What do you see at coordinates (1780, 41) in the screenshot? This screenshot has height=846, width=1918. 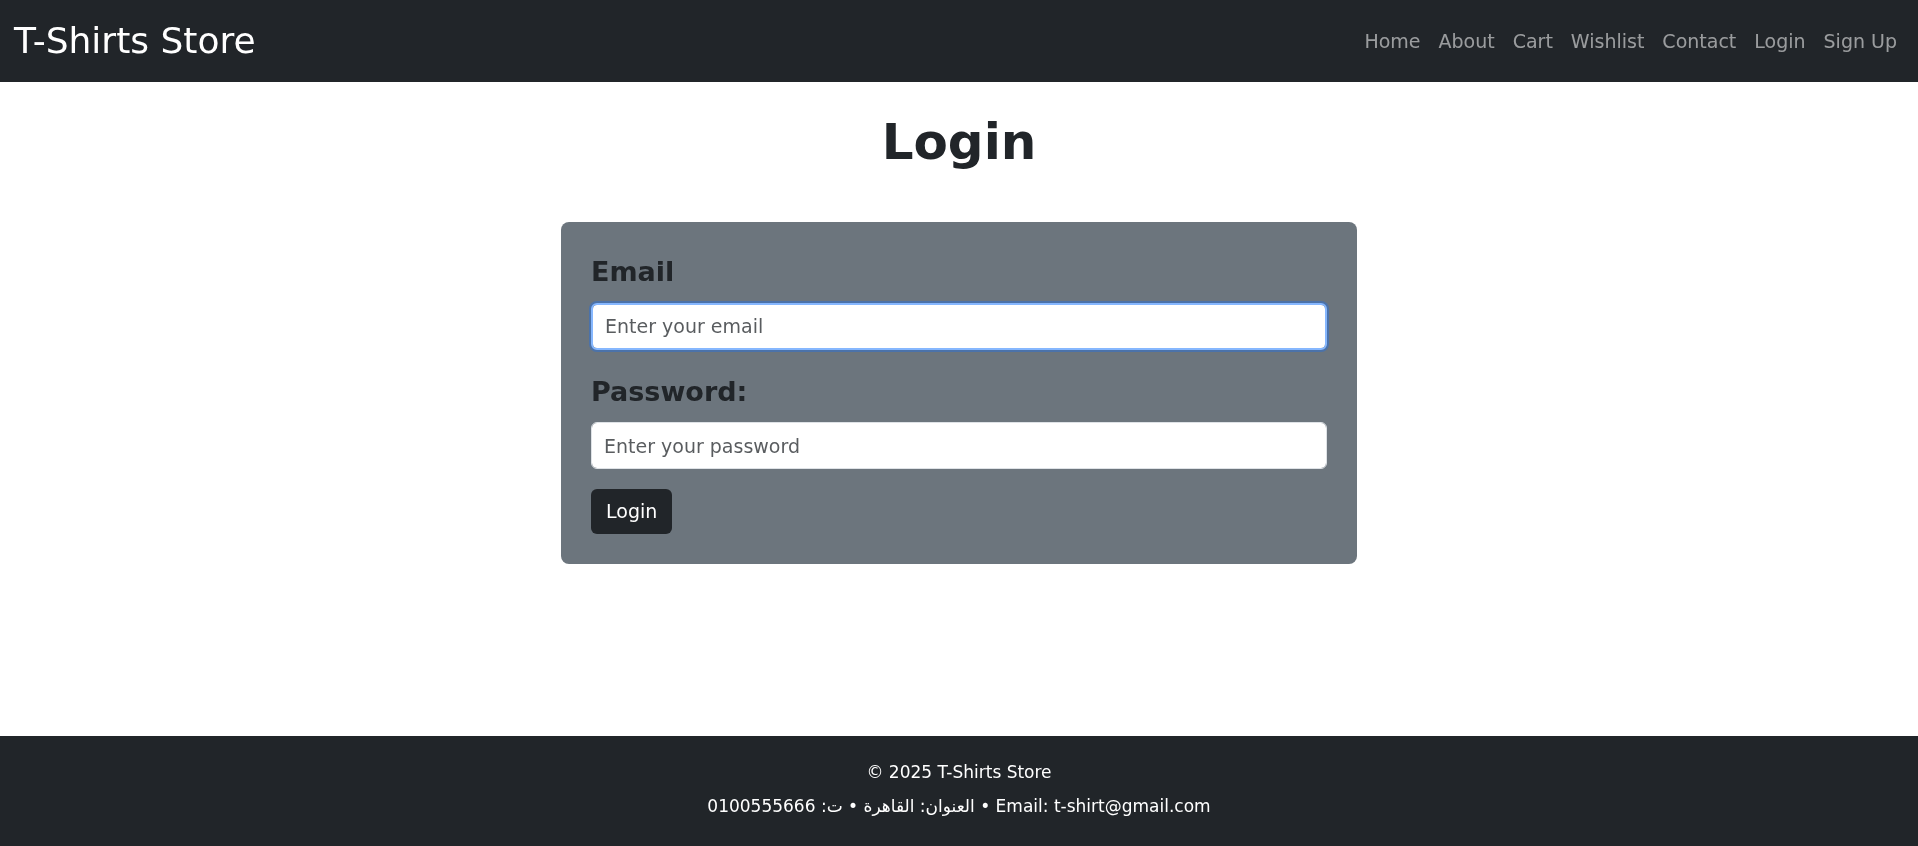 I see `nav-link: Login` at bounding box center [1780, 41].